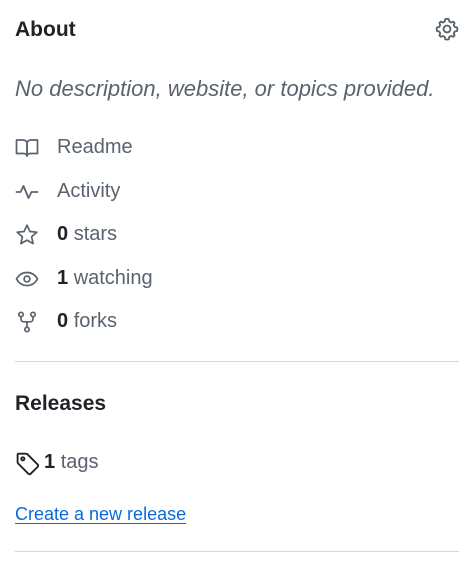  I want to click on readme-link: Readme, so click(165, 148).